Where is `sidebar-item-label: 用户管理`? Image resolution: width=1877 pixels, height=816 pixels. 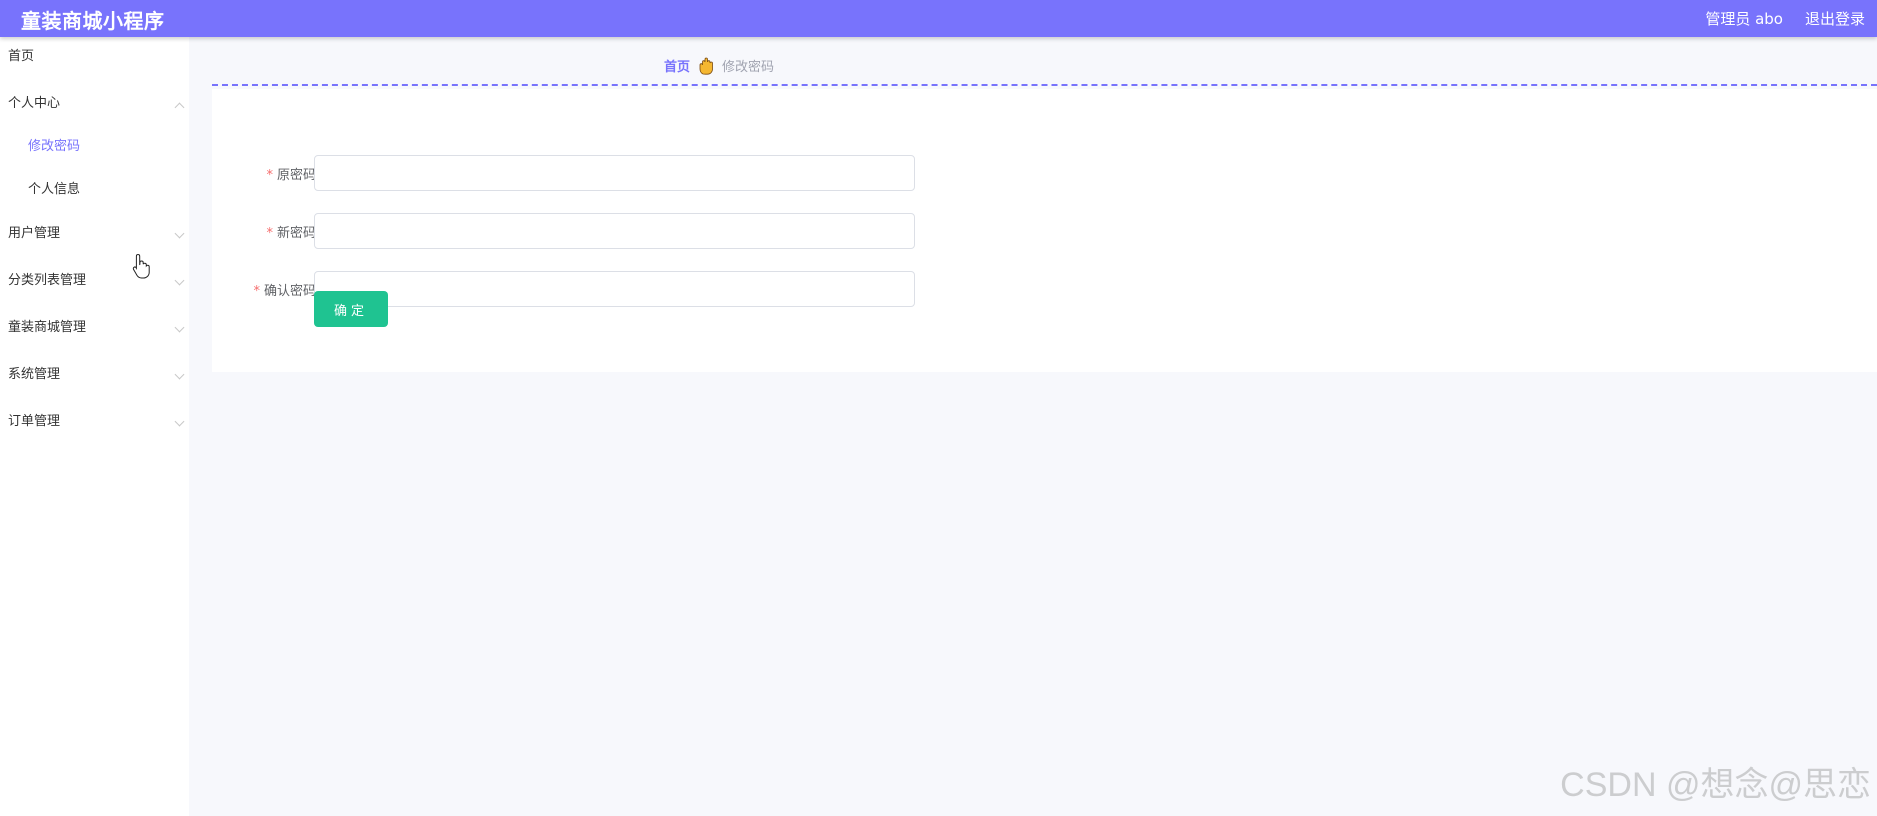 sidebar-item-label: 用户管理 is located at coordinates (34, 233).